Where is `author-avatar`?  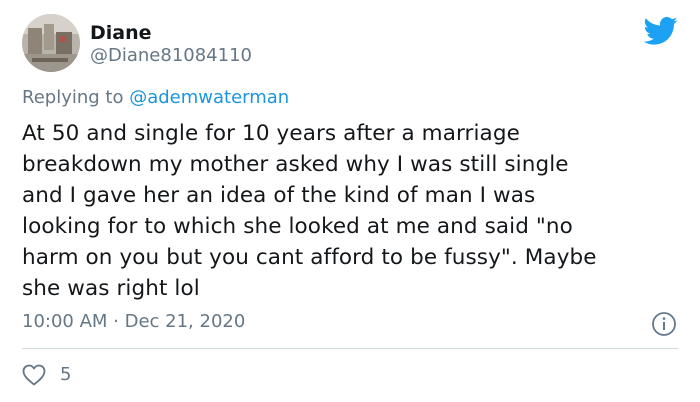 author-avatar is located at coordinates (51, 43).